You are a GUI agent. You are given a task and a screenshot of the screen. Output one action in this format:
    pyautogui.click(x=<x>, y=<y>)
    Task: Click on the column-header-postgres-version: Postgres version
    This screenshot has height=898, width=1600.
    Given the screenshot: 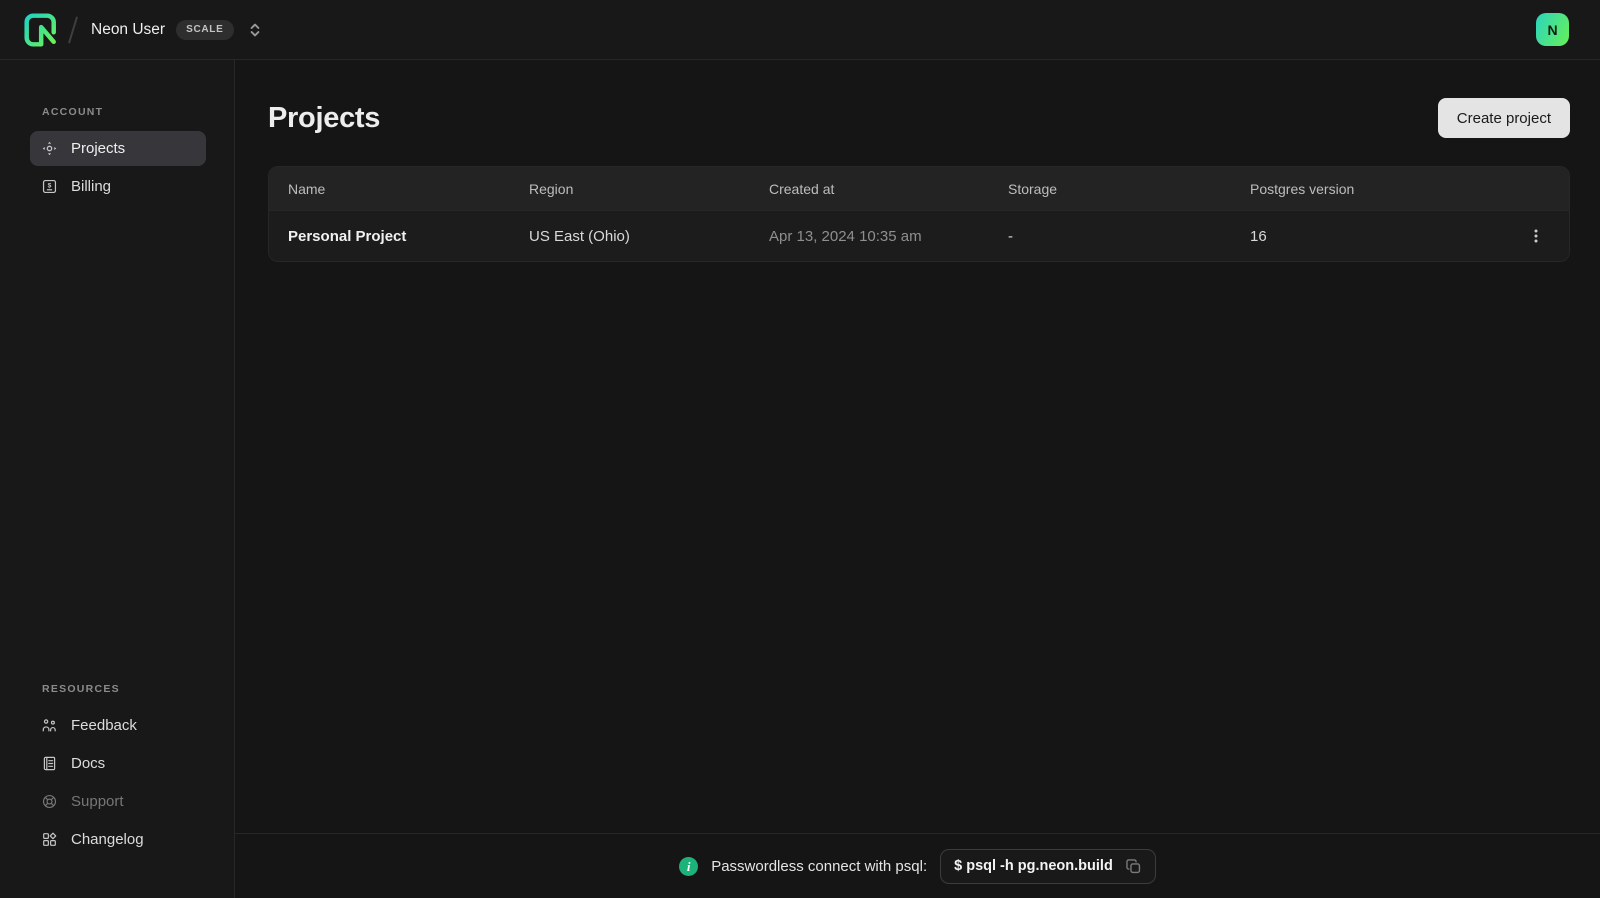 What is the action you would take?
    pyautogui.click(x=1302, y=188)
    